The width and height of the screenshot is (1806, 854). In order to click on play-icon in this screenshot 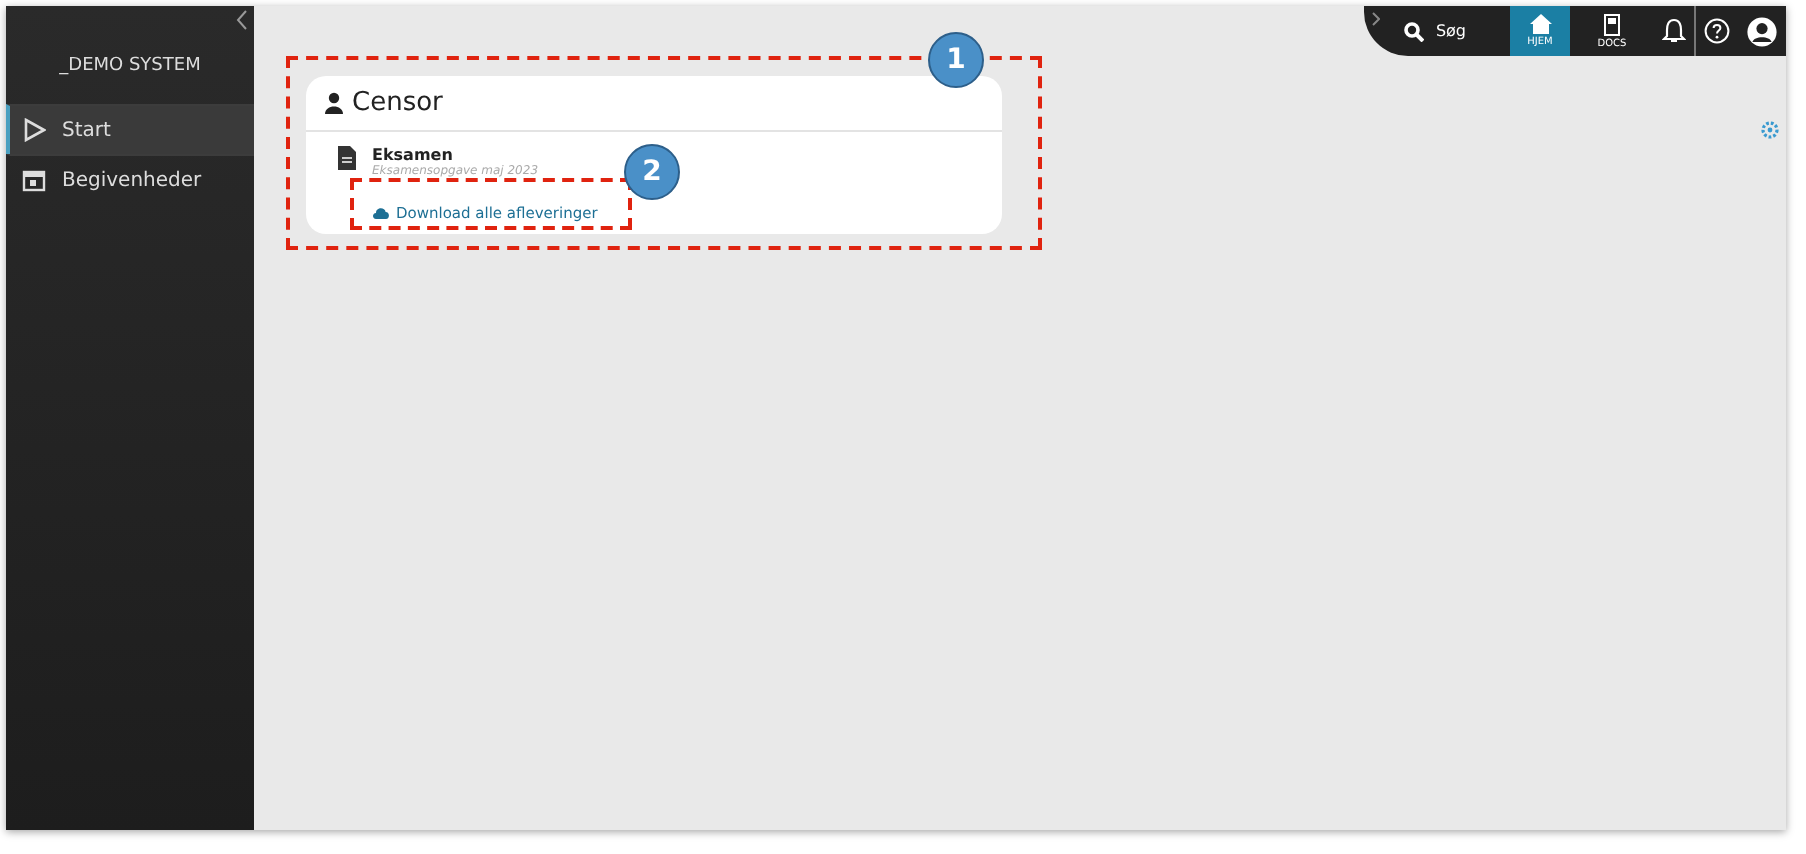, I will do `click(34, 130)`.